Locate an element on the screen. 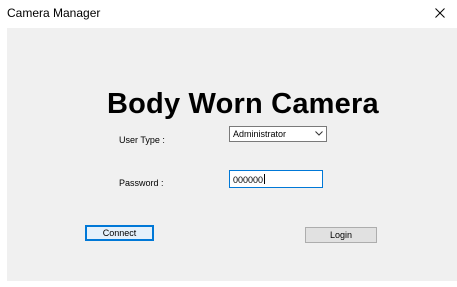 The width and height of the screenshot is (457, 287). user-type-value: Administrator is located at coordinates (260, 134).